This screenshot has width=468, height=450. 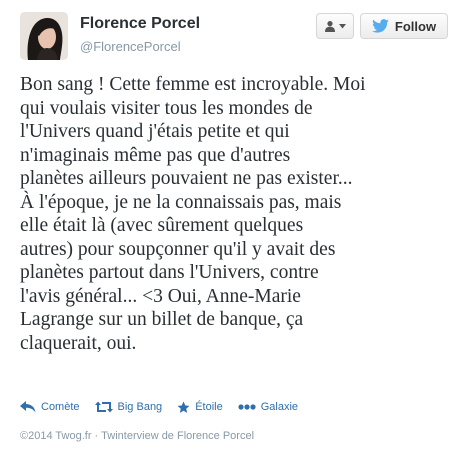 I want to click on reply-action: Comète, so click(x=50, y=407).